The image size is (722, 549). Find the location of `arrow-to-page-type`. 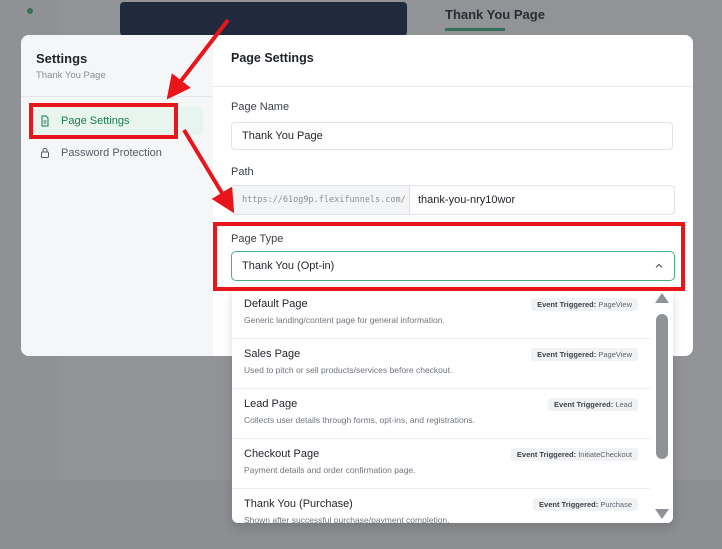

arrow-to-page-type is located at coordinates (208, 171).